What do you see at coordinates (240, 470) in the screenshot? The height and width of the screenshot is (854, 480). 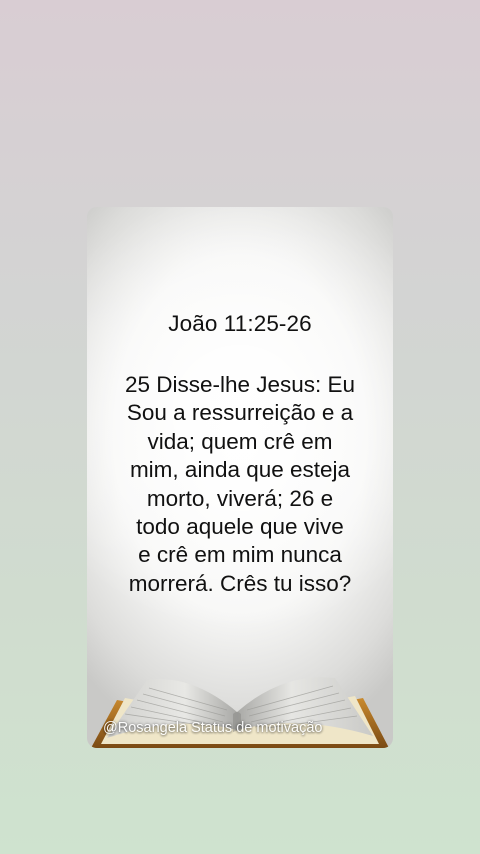 I see `verse-line: mim, ainda que esteja` at bounding box center [240, 470].